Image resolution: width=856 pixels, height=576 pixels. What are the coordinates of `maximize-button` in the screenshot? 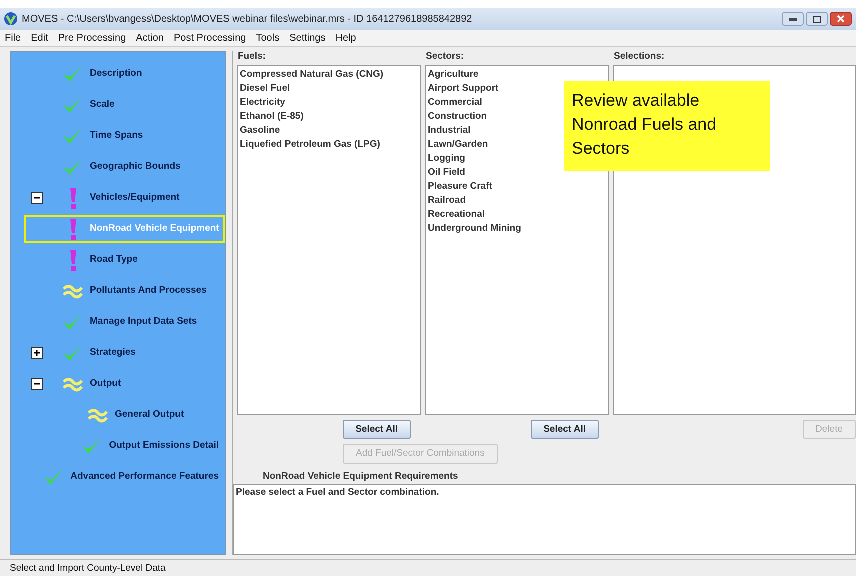 It's located at (817, 19).